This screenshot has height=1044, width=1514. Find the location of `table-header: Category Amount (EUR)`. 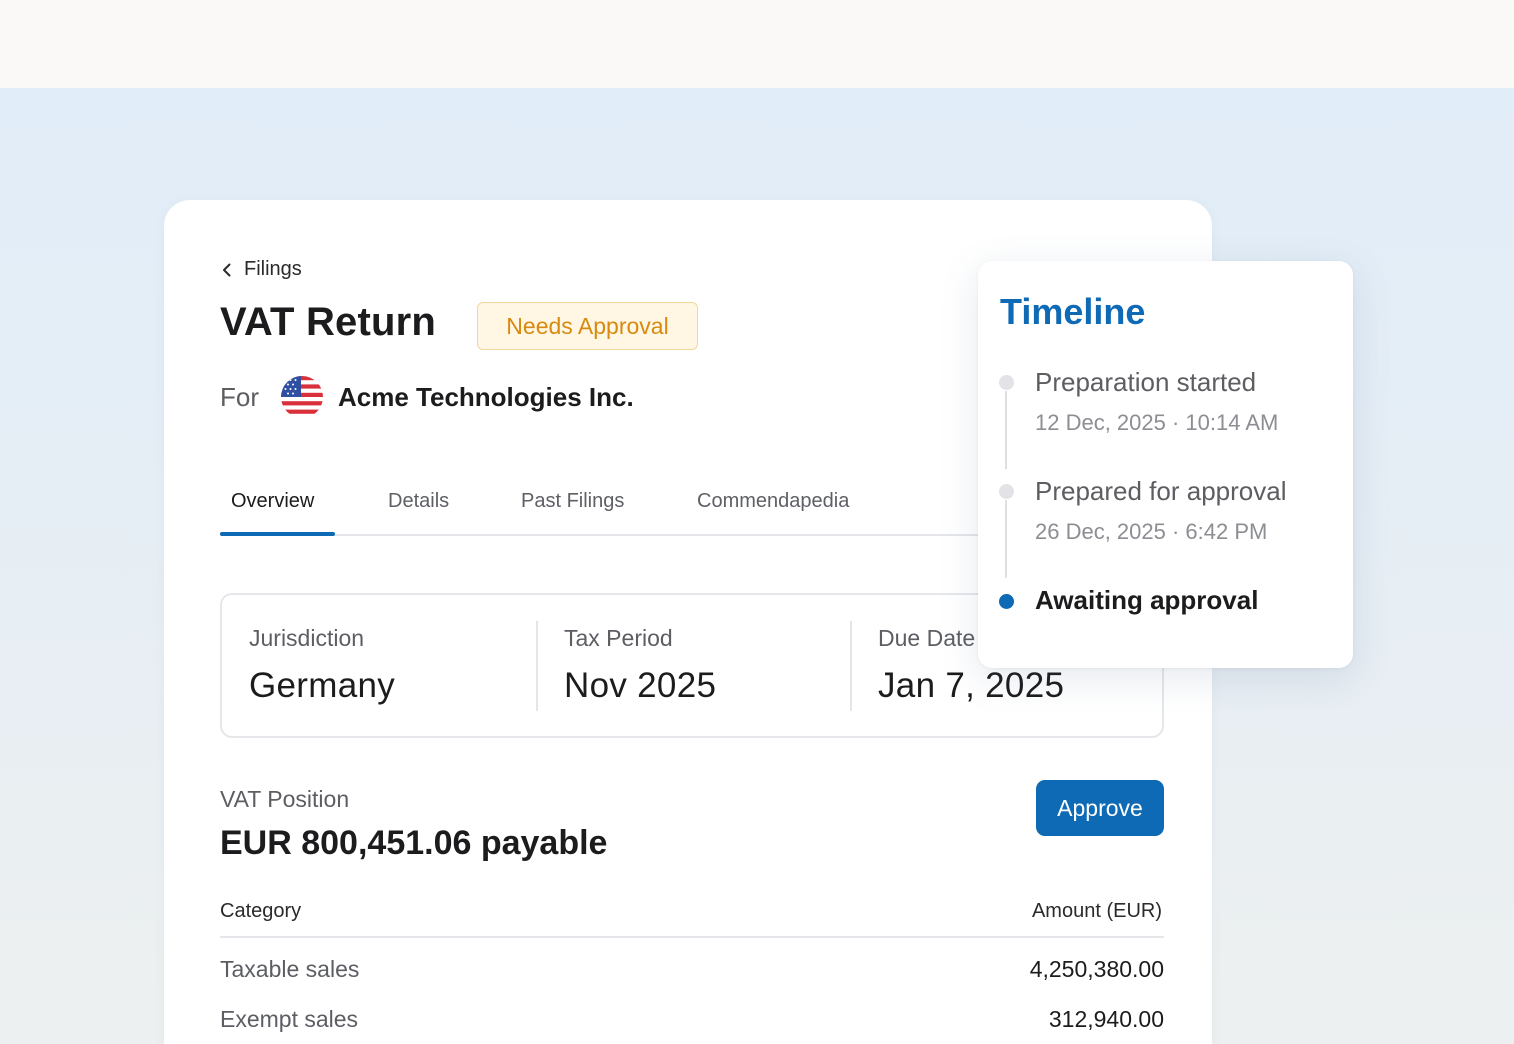

table-header: Category Amount (EUR) is located at coordinates (692, 919).